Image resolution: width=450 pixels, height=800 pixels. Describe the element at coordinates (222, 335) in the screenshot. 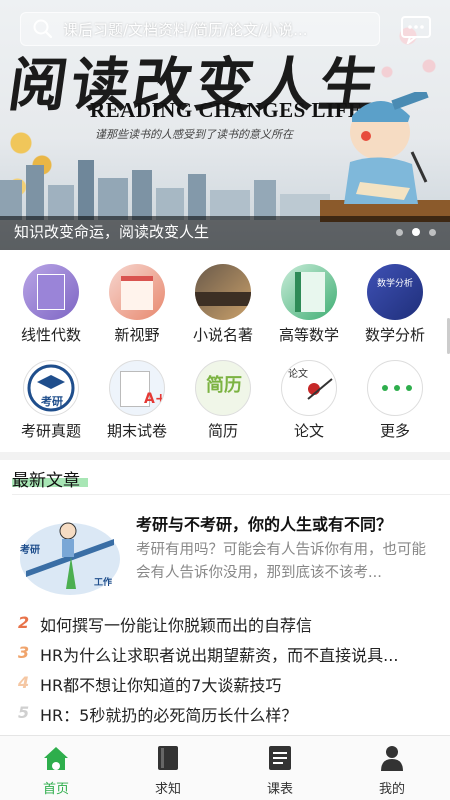

I see `category-label: 小说名著` at that location.